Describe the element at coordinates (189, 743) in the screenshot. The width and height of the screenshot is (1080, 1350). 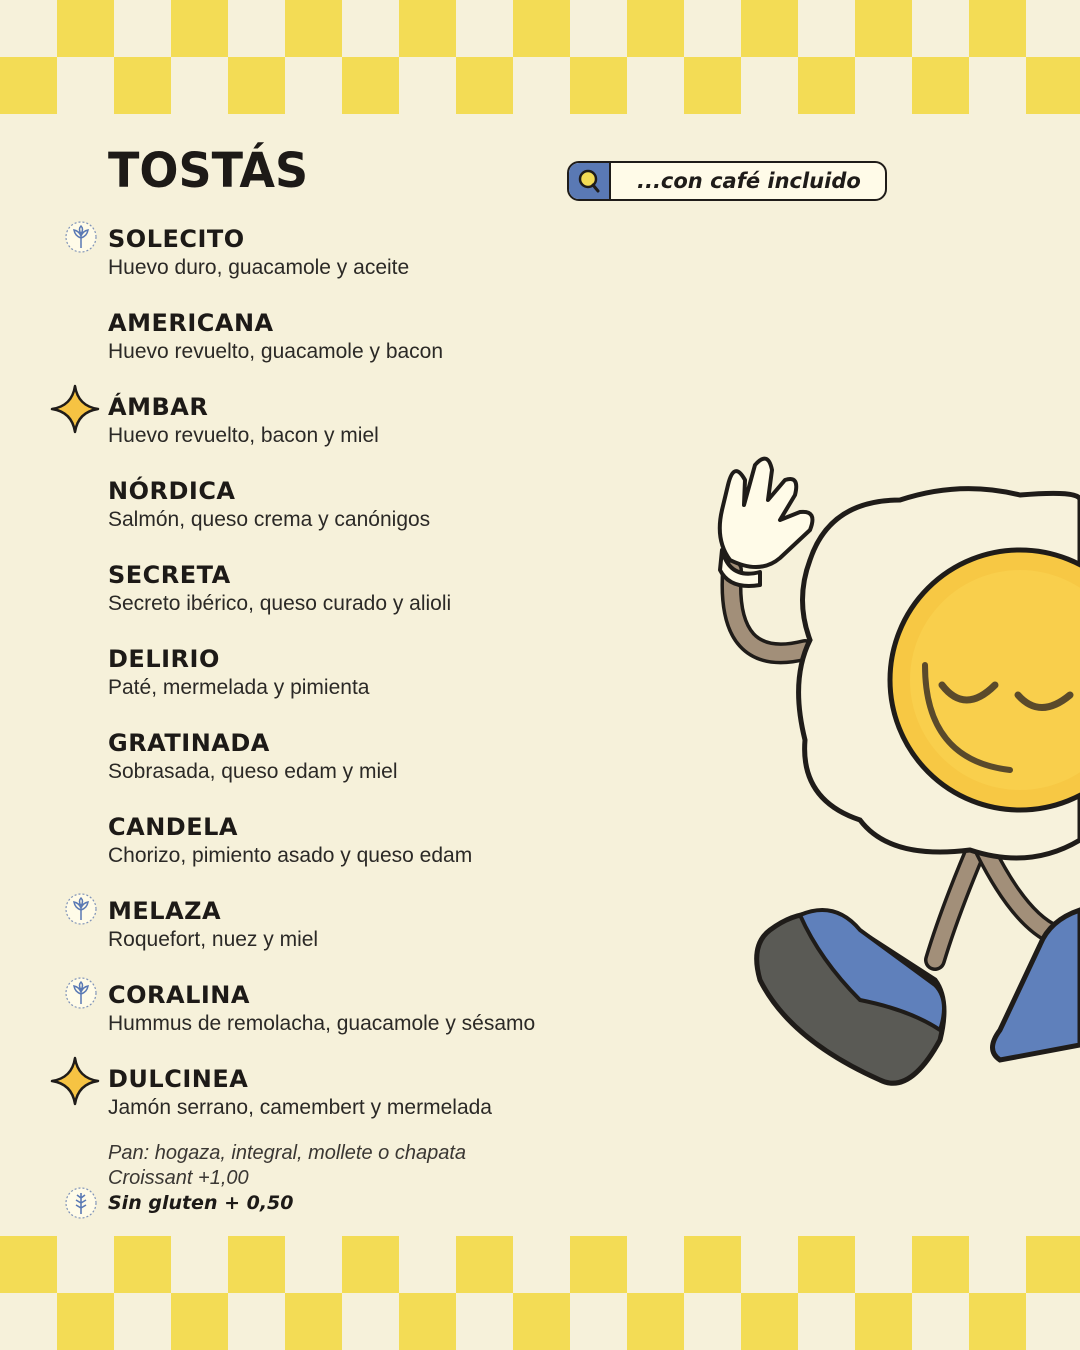
I see `menu-item-name: GRATINADA` at that location.